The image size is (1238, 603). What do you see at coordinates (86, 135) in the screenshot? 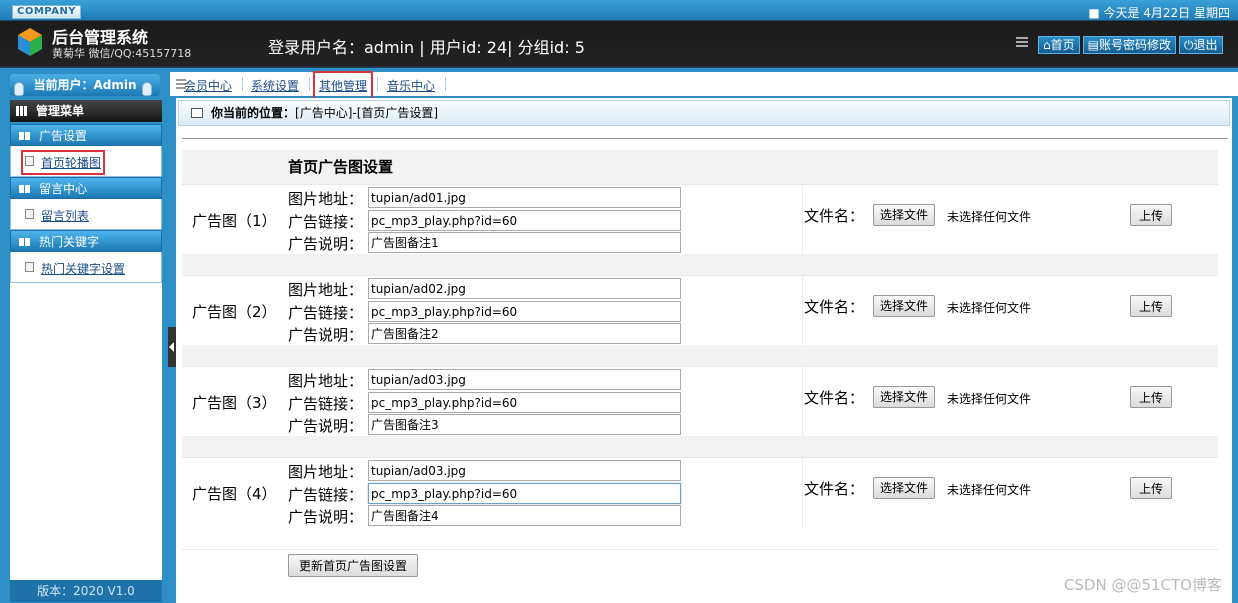
I see `menu-group-ad-settings: 广告设置` at bounding box center [86, 135].